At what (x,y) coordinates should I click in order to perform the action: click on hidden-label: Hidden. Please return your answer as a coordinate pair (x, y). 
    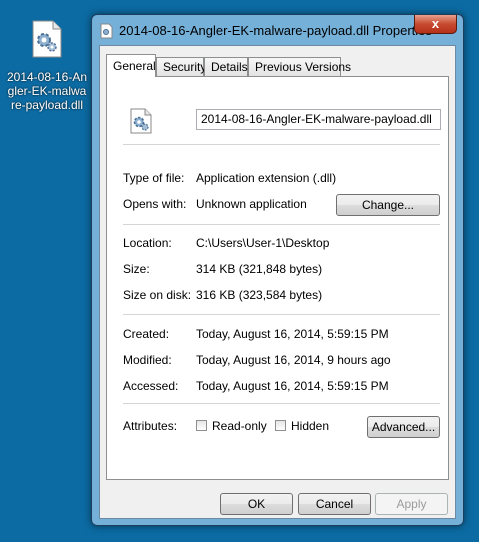
    Looking at the image, I should click on (310, 426).